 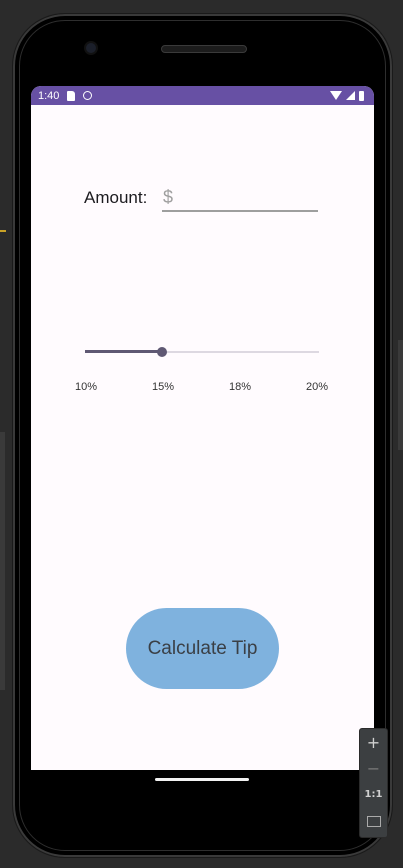 What do you see at coordinates (162, 352) in the screenshot?
I see `slider-thumb` at bounding box center [162, 352].